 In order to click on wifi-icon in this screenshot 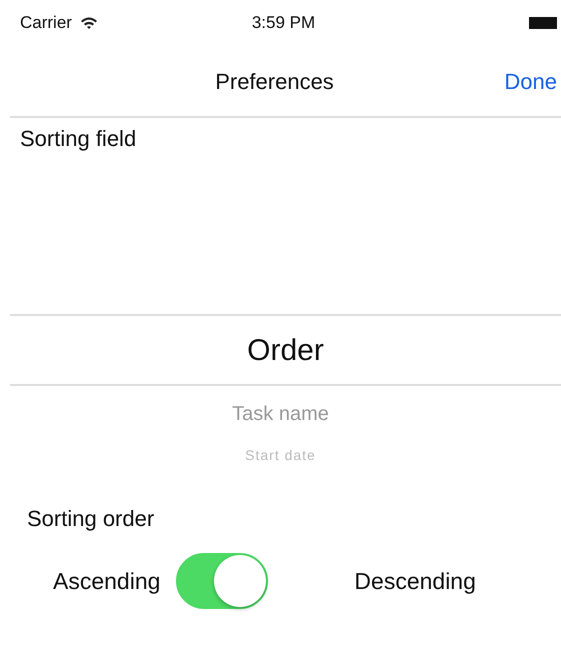, I will do `click(89, 23)`.